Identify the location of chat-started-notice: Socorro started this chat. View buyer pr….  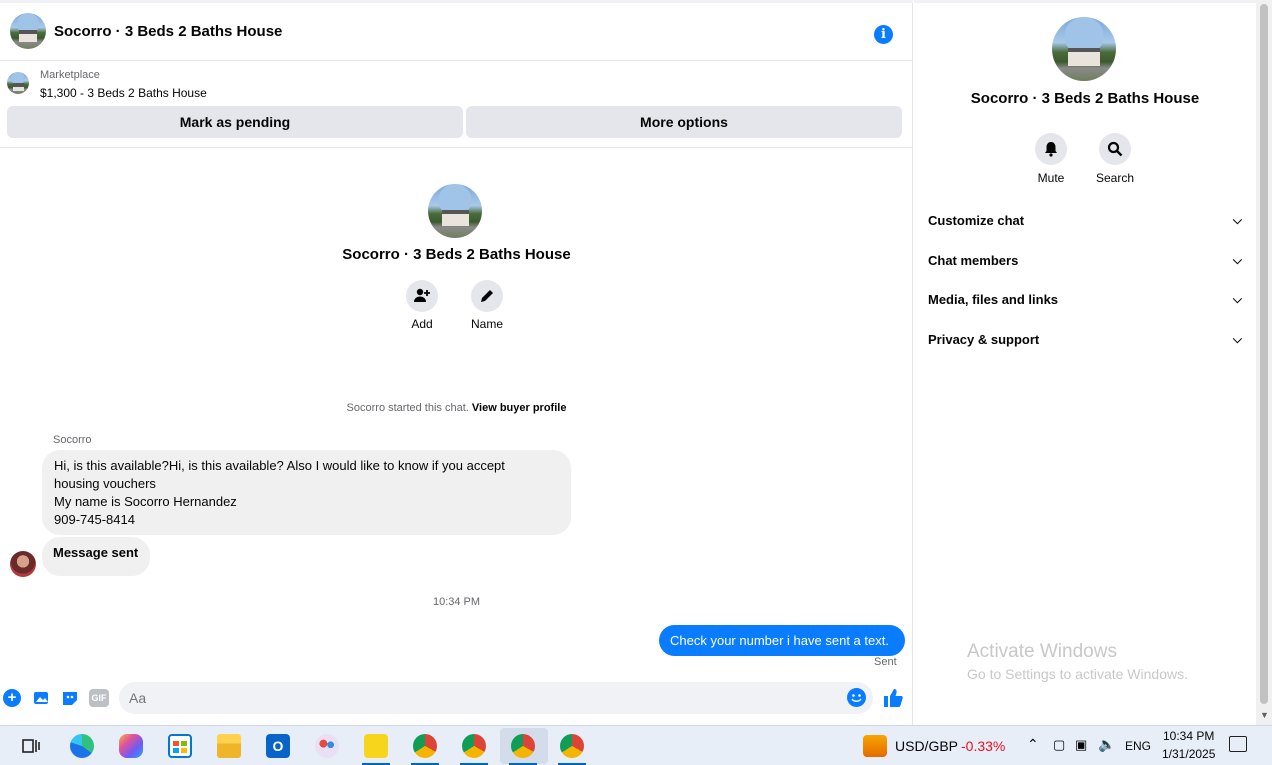
(456, 408).